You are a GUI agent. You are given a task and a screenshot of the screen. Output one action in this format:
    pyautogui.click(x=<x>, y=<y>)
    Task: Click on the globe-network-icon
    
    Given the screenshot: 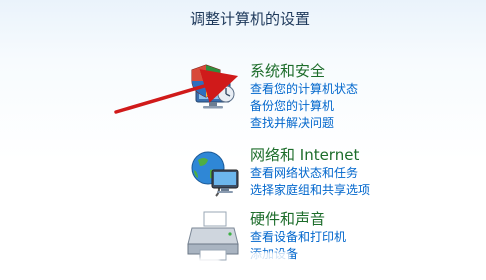 What is the action you would take?
    pyautogui.click(x=214, y=174)
    